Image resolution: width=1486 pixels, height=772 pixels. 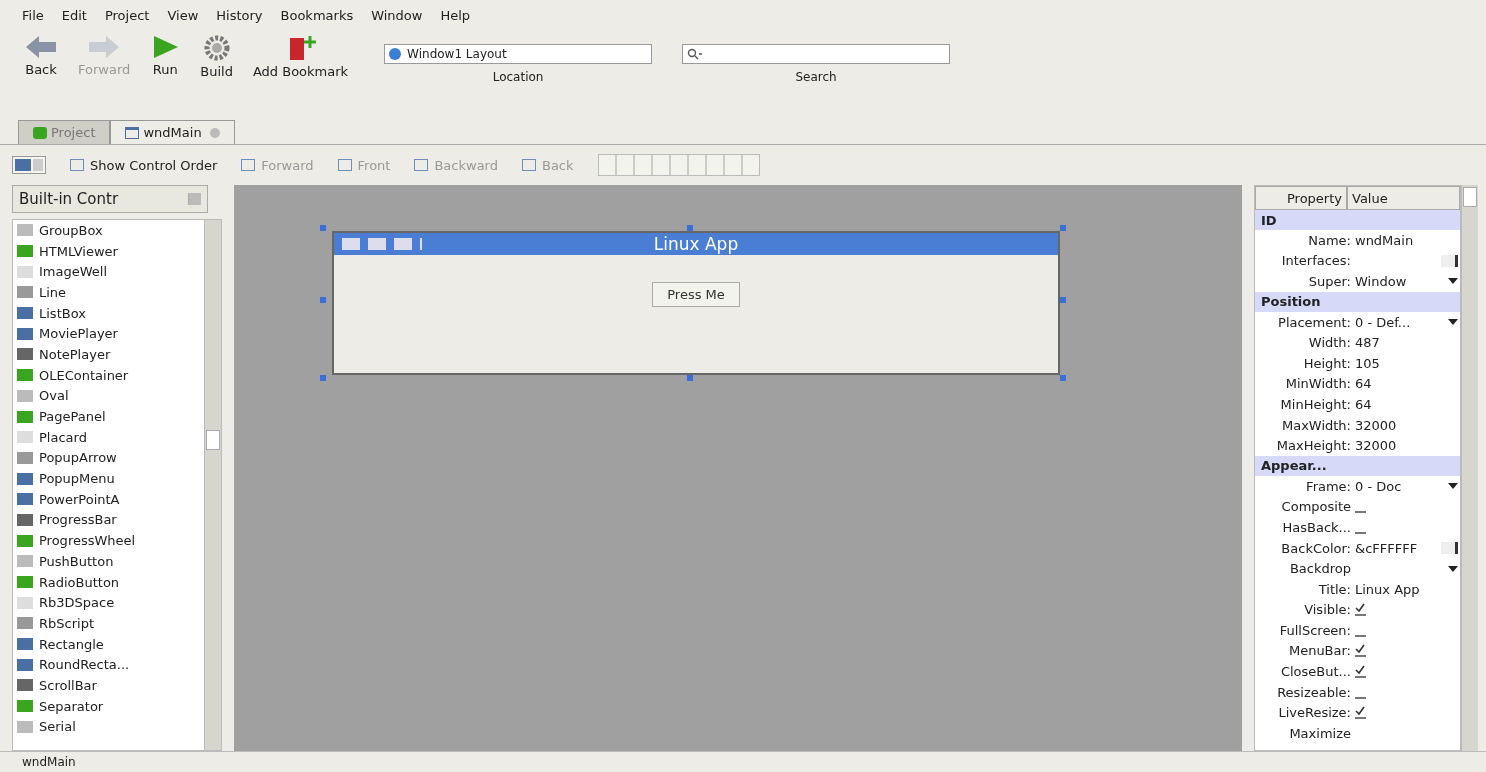 What do you see at coordinates (172, 132) in the screenshot?
I see `editor-tab: wndMain` at bounding box center [172, 132].